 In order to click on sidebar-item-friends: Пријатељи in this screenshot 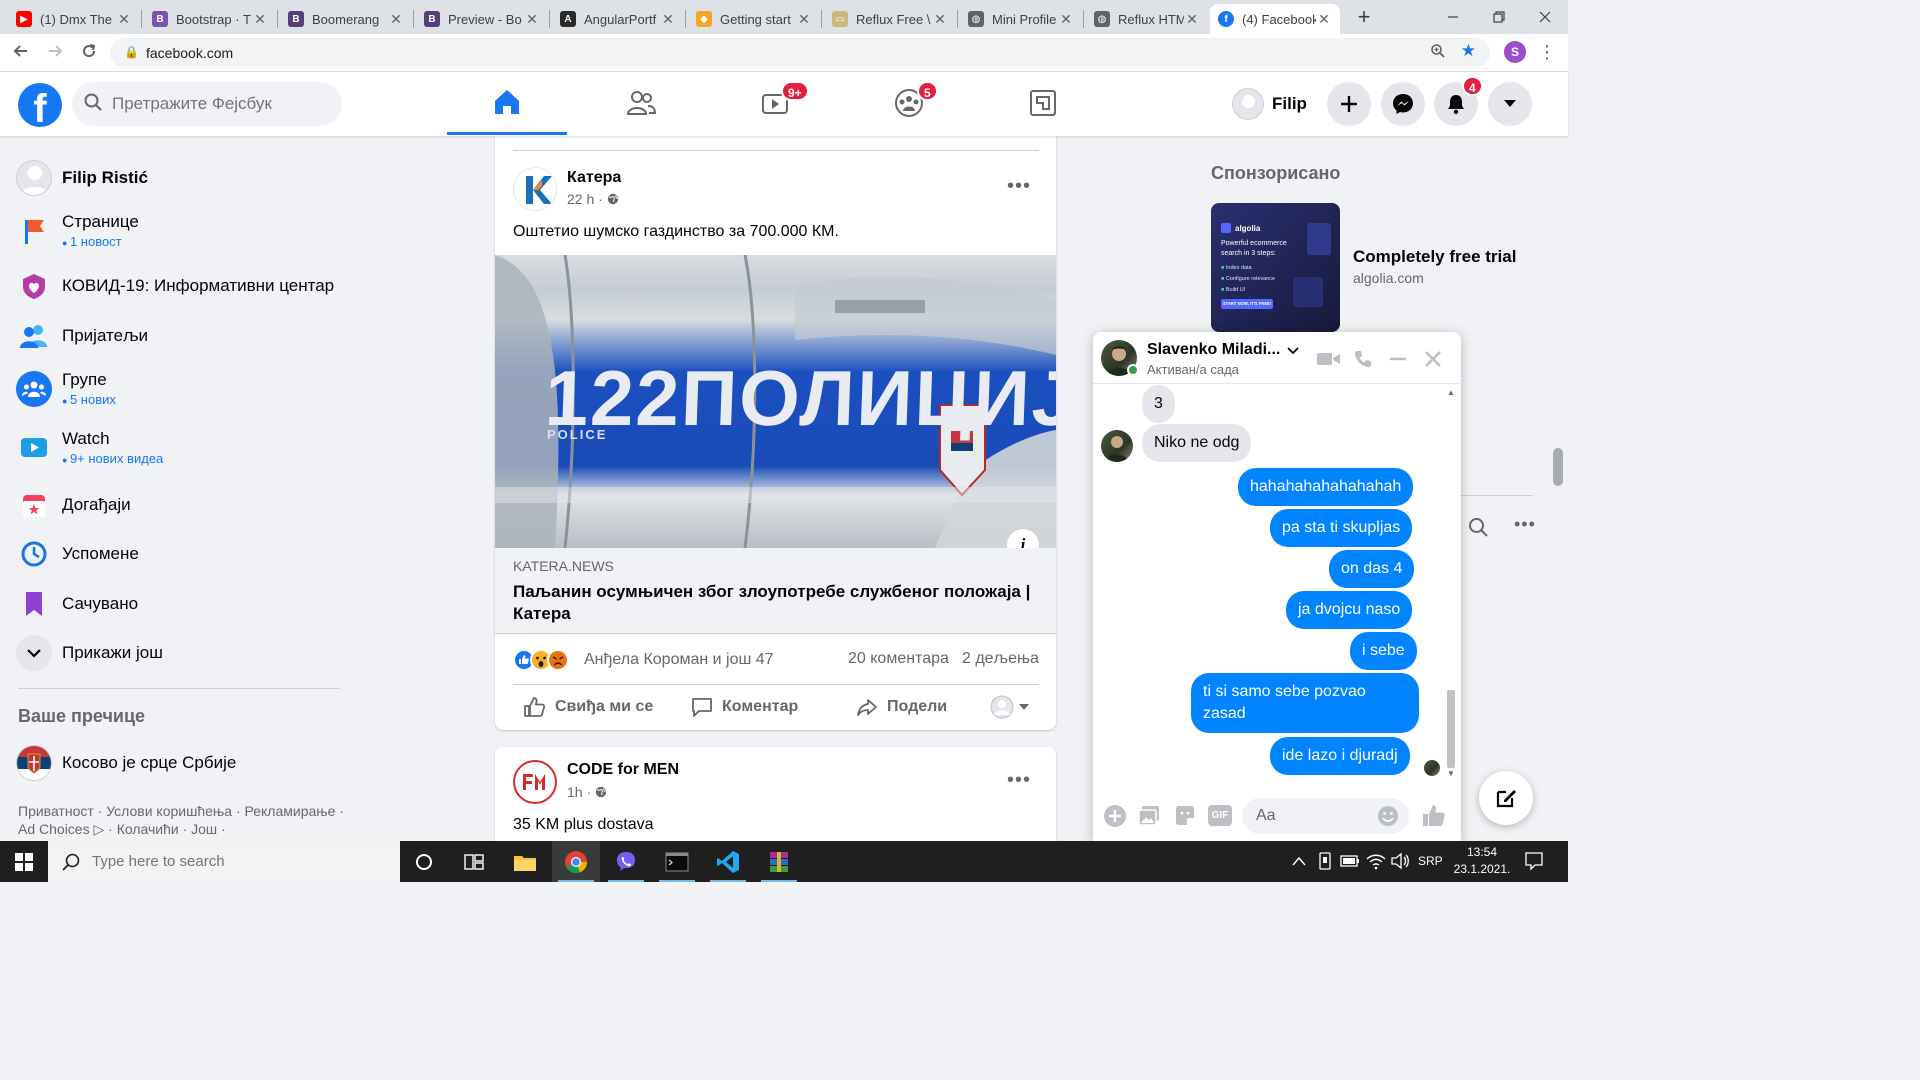, I will do `click(181, 336)`.